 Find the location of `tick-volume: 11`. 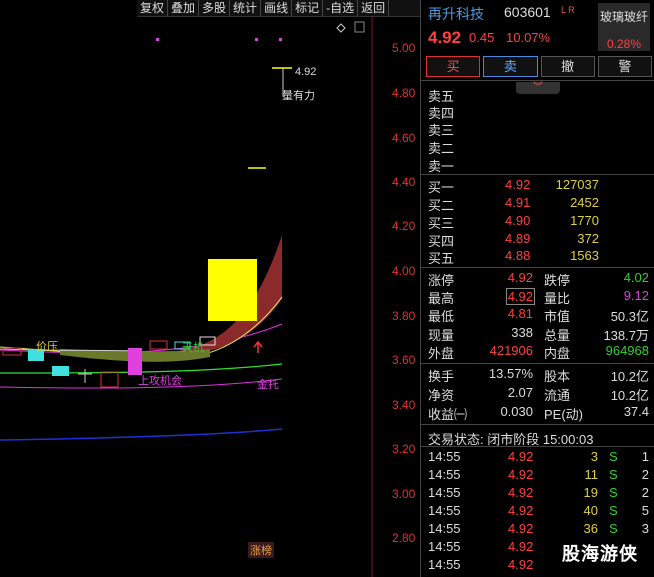

tick-volume: 11 is located at coordinates (591, 474).